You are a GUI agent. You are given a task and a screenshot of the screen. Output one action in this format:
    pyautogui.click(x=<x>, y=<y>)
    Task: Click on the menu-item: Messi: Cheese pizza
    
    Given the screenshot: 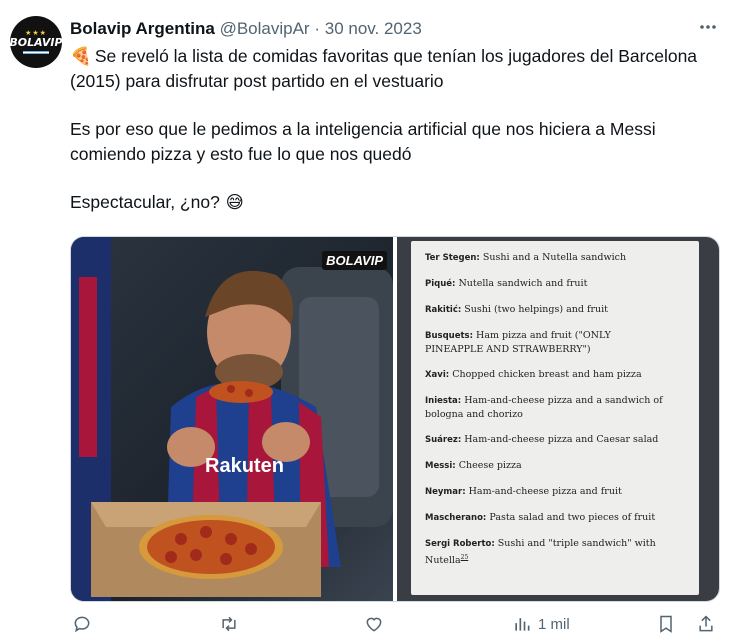 What is the action you would take?
    pyautogui.click(x=545, y=466)
    